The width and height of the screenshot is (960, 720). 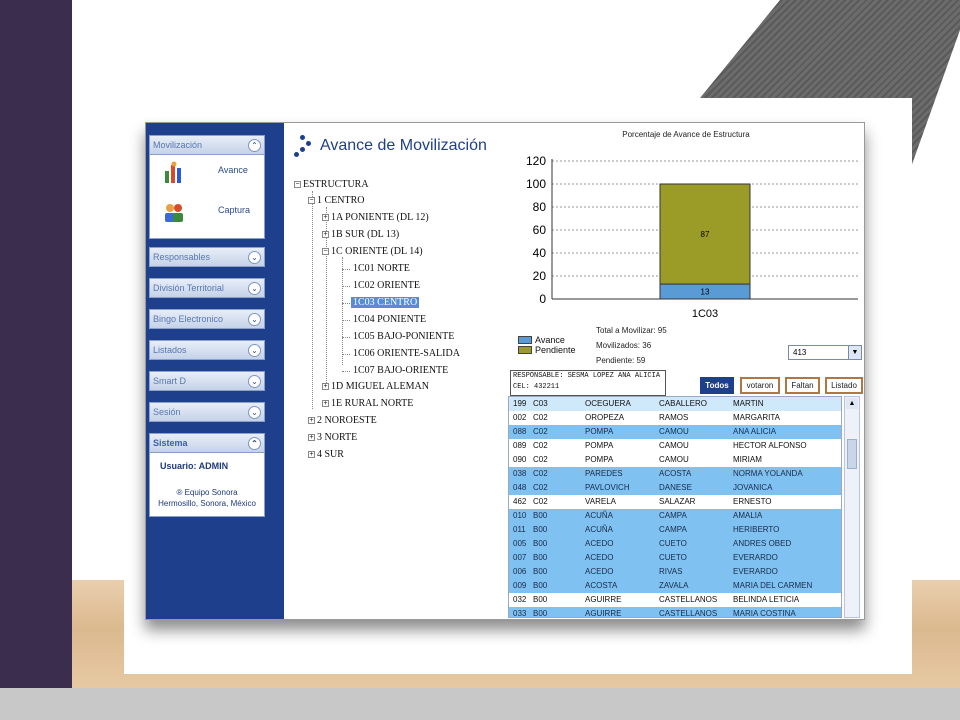 I want to click on nav-section-responsables: Responsables ⌄, so click(x=207, y=257).